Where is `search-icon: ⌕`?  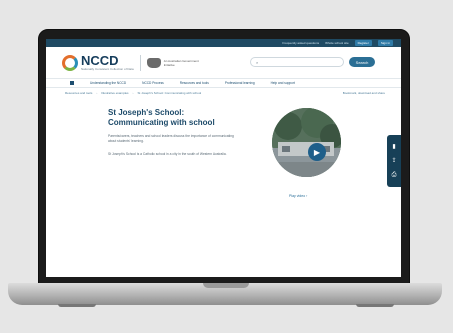
search-icon: ⌕ is located at coordinates (257, 62).